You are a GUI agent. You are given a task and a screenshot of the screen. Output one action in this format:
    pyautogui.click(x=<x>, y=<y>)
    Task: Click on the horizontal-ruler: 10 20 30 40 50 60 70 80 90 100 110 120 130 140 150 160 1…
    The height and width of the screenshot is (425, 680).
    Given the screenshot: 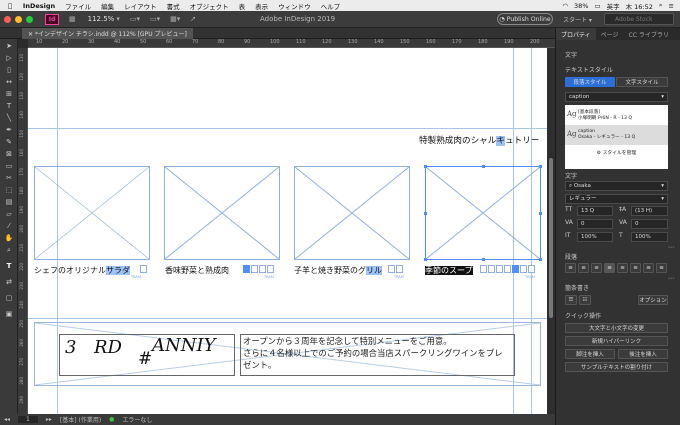 What is the action you would take?
    pyautogui.click(x=291, y=43)
    